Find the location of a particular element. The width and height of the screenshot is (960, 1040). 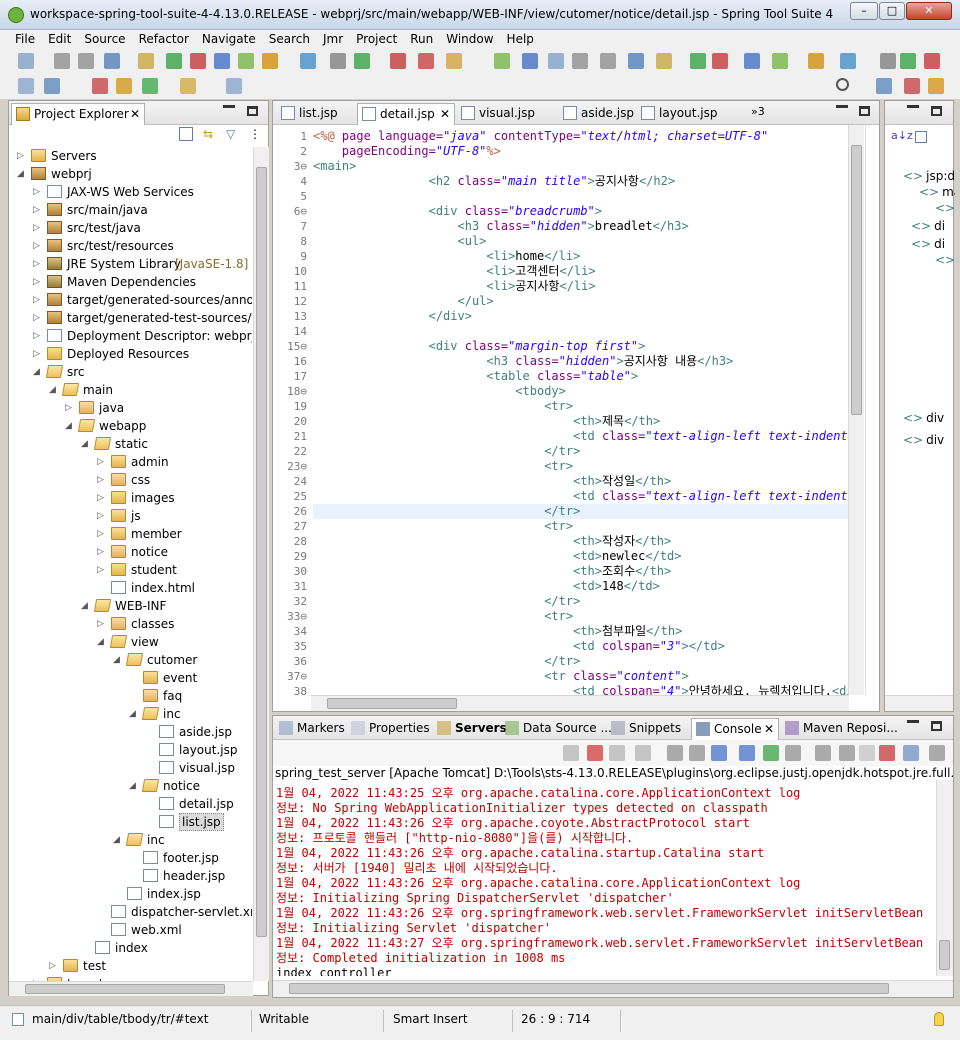

menu-navigate: Navigate is located at coordinates (229, 38).